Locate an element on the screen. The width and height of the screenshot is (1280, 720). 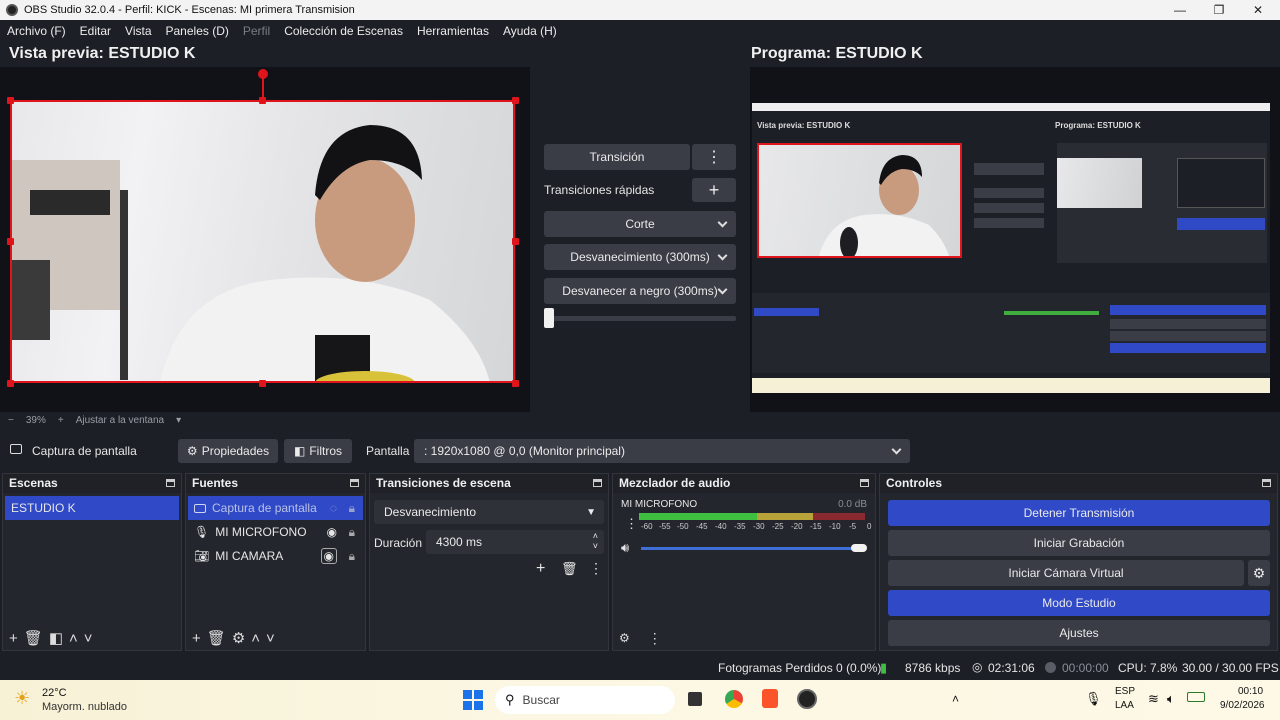
quick-transition-fade-black: Desvanecer a negro (300ms) is located at coordinates (640, 291).